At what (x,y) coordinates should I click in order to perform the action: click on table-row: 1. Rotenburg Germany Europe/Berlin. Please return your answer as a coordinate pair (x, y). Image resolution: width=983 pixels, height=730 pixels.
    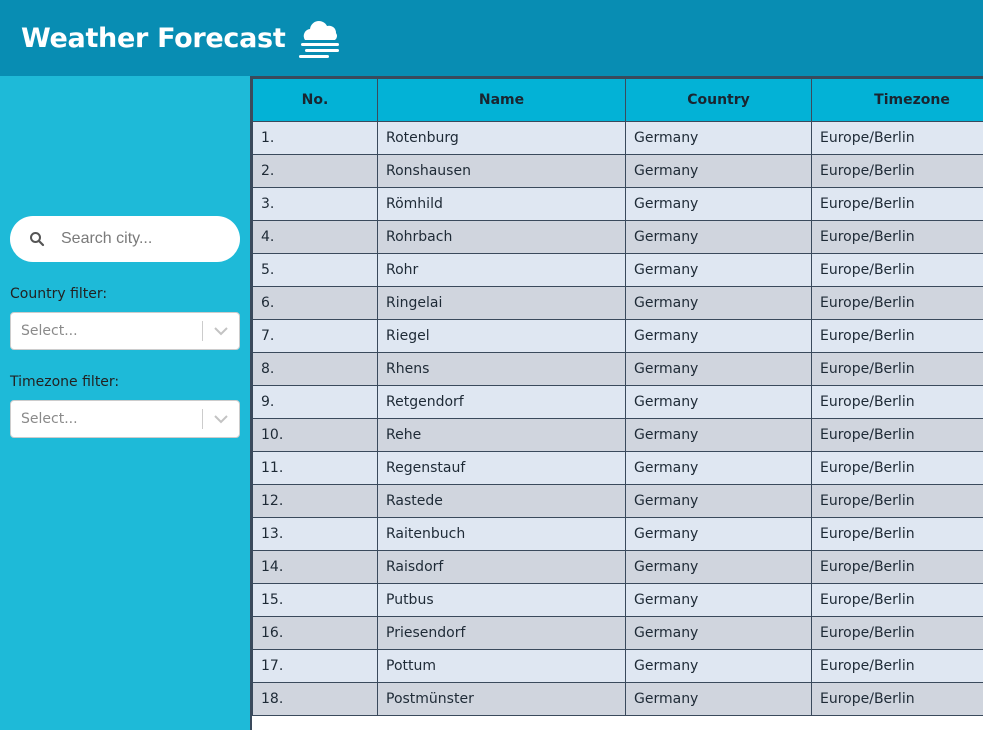
    Looking at the image, I should click on (617, 138).